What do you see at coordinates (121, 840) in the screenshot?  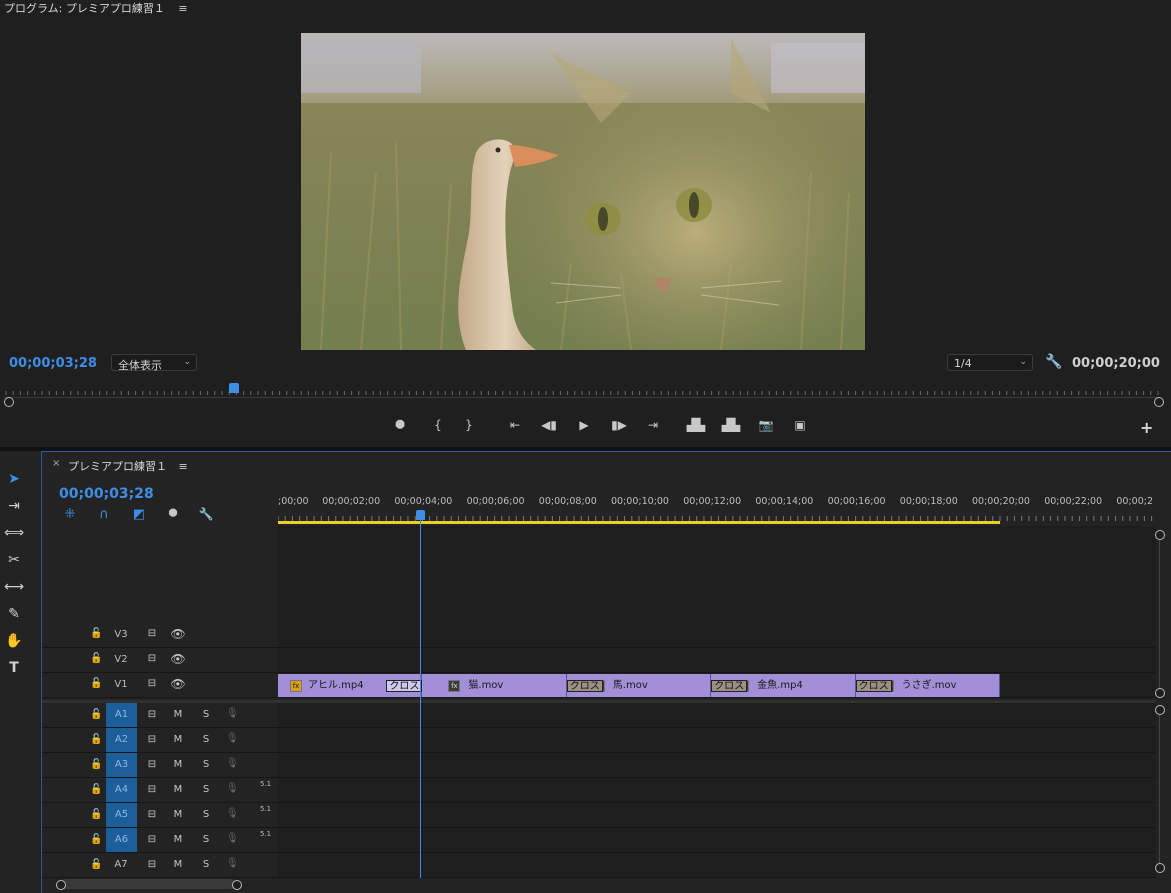 I see `source-patch-target: A6` at bounding box center [121, 840].